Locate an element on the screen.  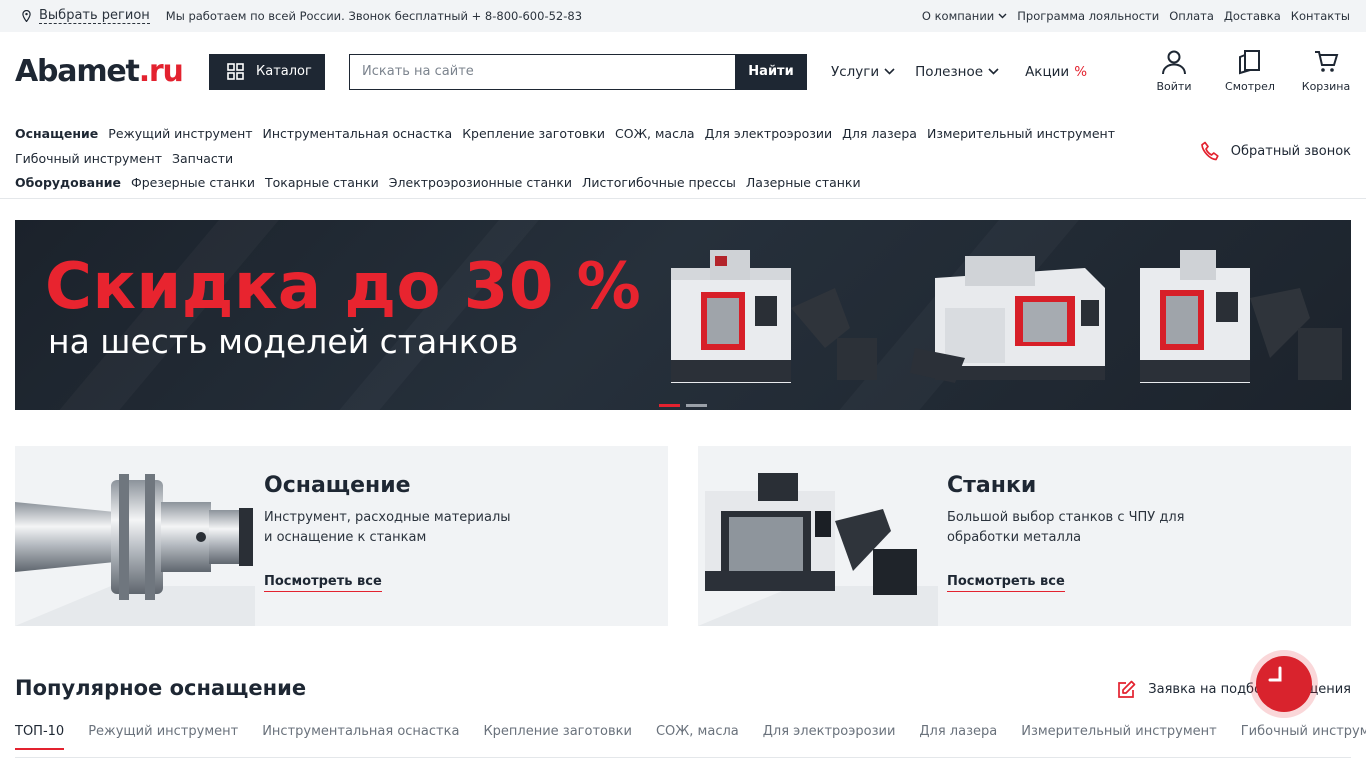
category-link: Гибочный инструмент is located at coordinates (88, 159).